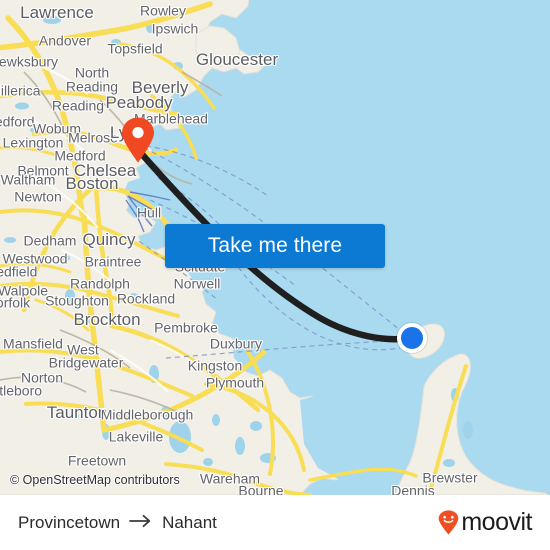  Describe the element at coordinates (448, 522) in the screenshot. I see `moovit-pin-icon` at that location.